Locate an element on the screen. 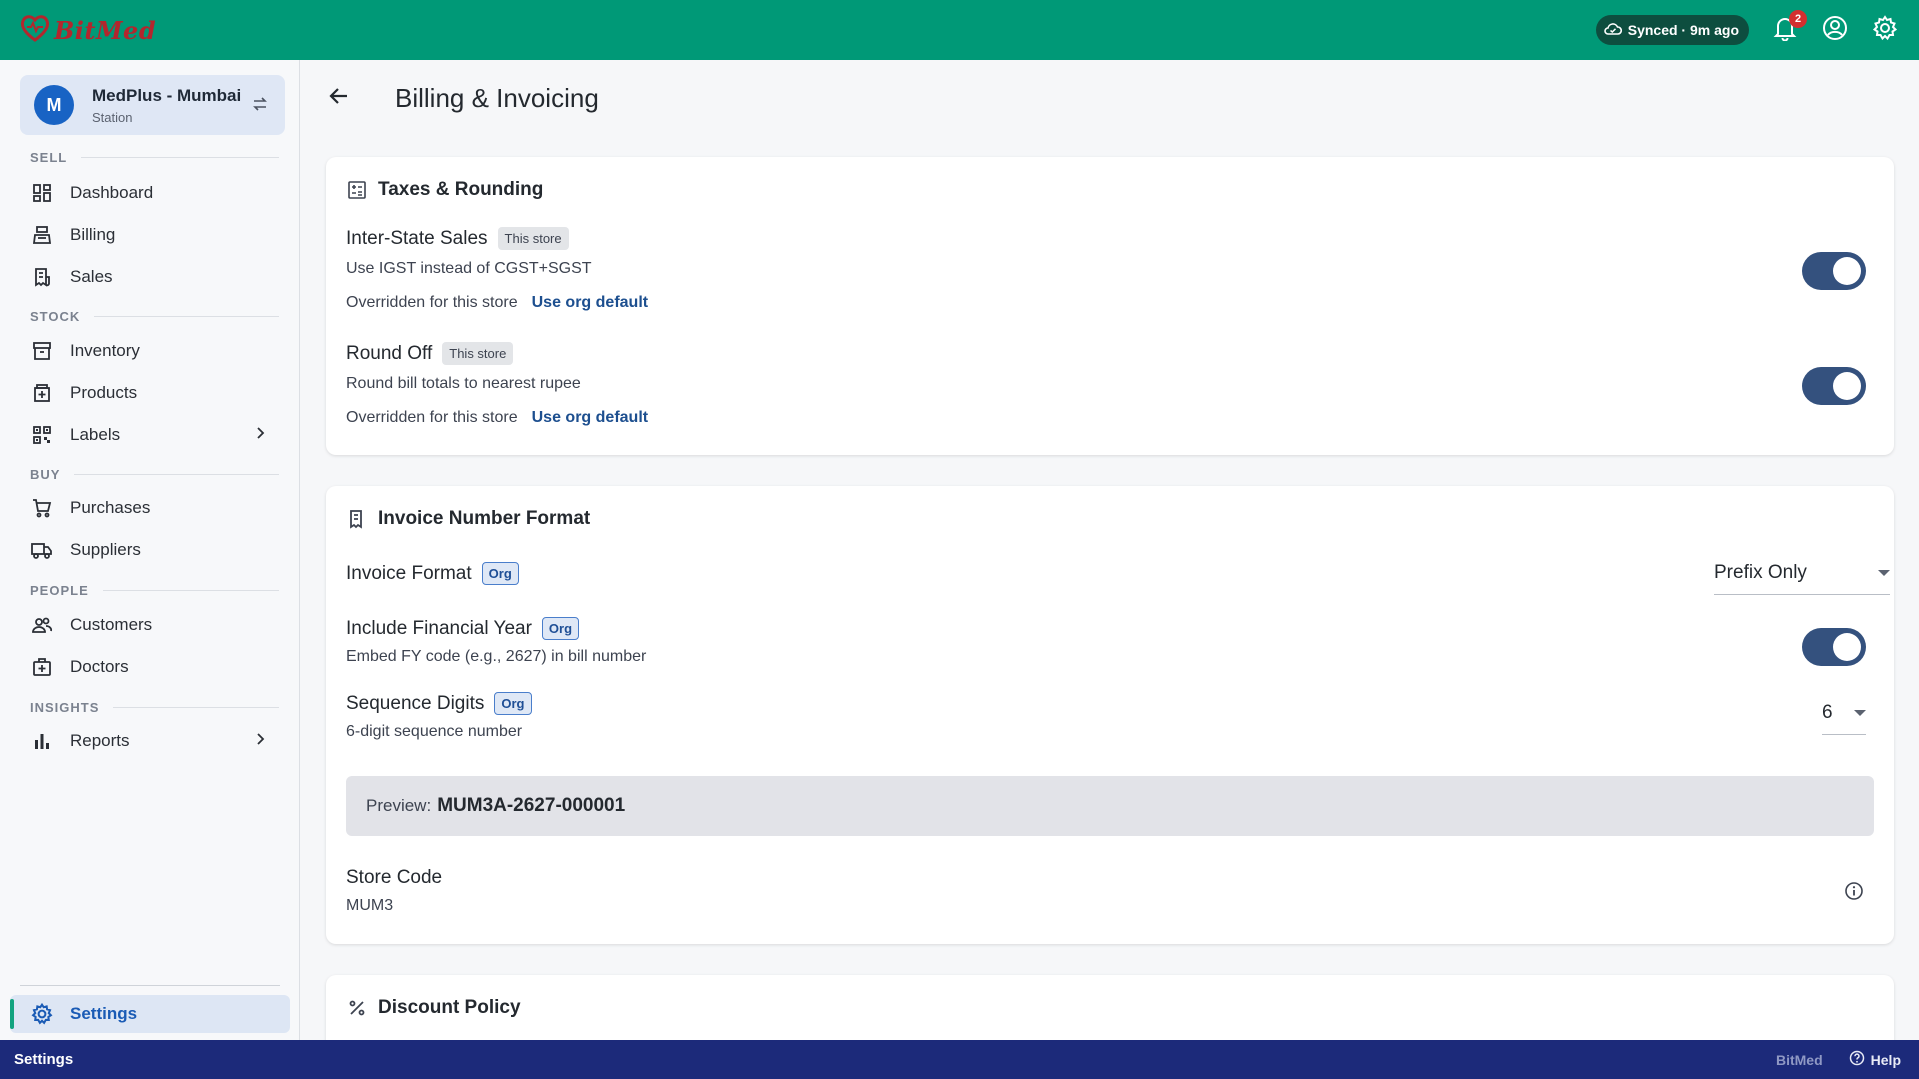 This screenshot has width=1919, height=1079. sidebar-item-suppliers: Suppliers is located at coordinates (150, 550).